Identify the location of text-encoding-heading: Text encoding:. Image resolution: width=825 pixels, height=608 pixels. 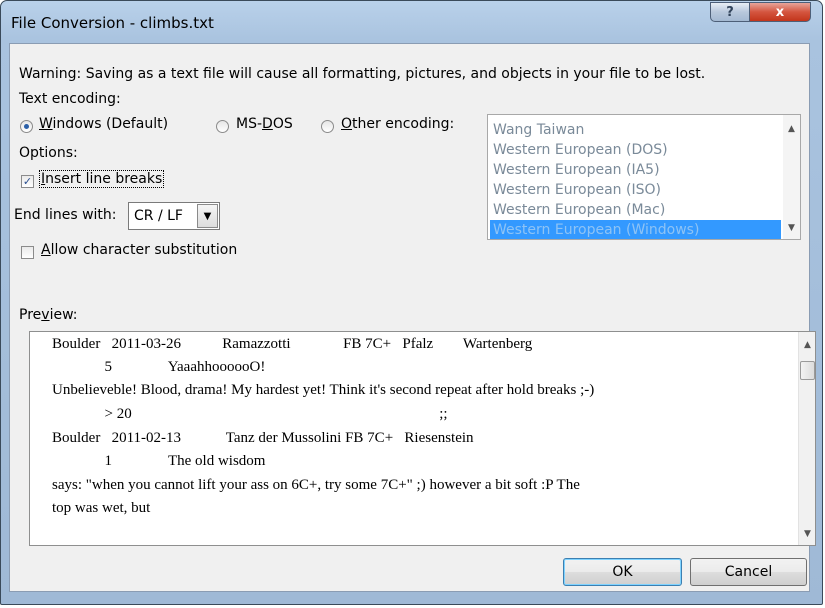
(70, 99).